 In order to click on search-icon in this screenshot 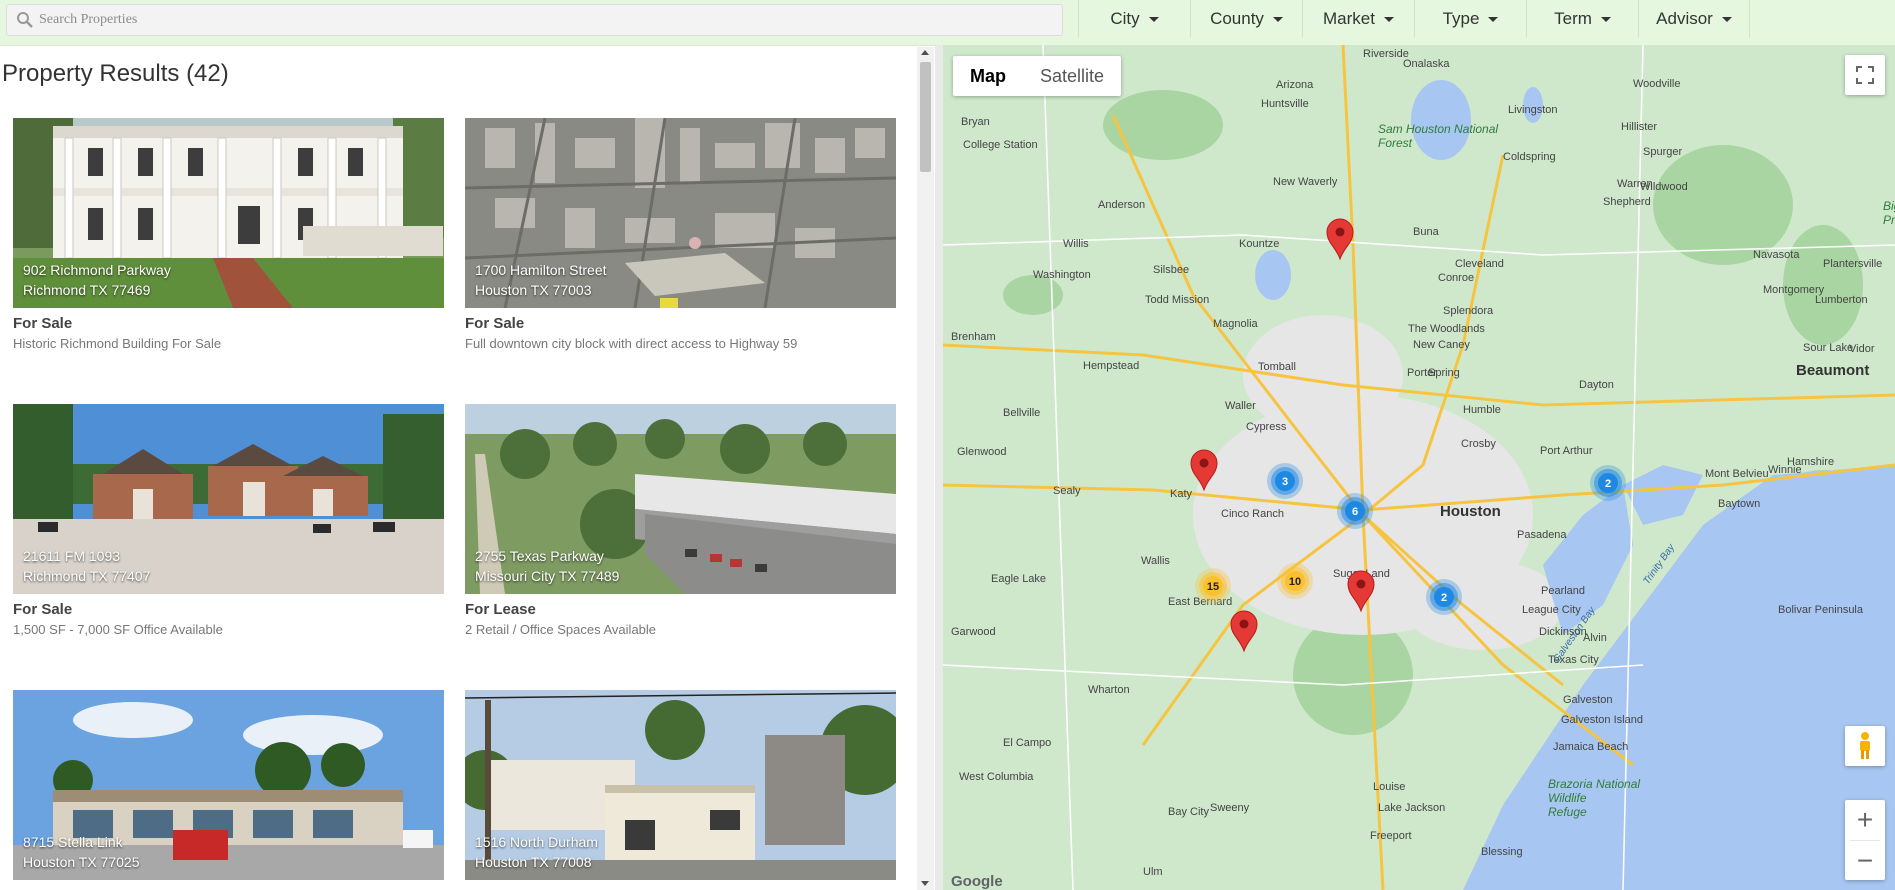, I will do `click(25, 20)`.